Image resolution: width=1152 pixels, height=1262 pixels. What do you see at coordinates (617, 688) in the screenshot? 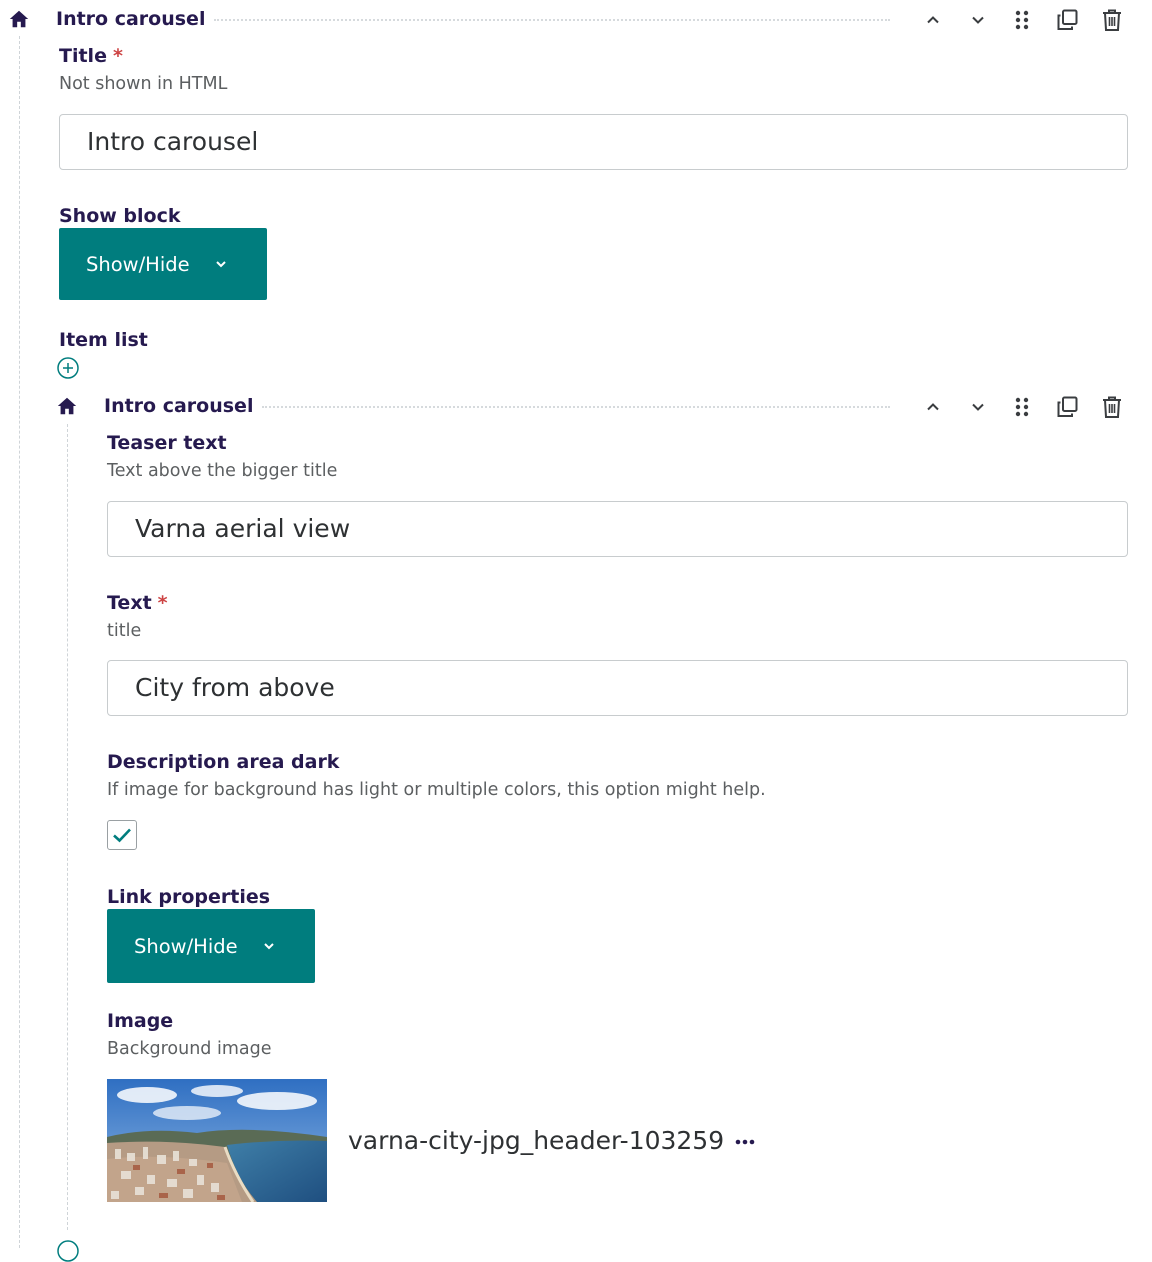
I see `text-input: City from above` at bounding box center [617, 688].